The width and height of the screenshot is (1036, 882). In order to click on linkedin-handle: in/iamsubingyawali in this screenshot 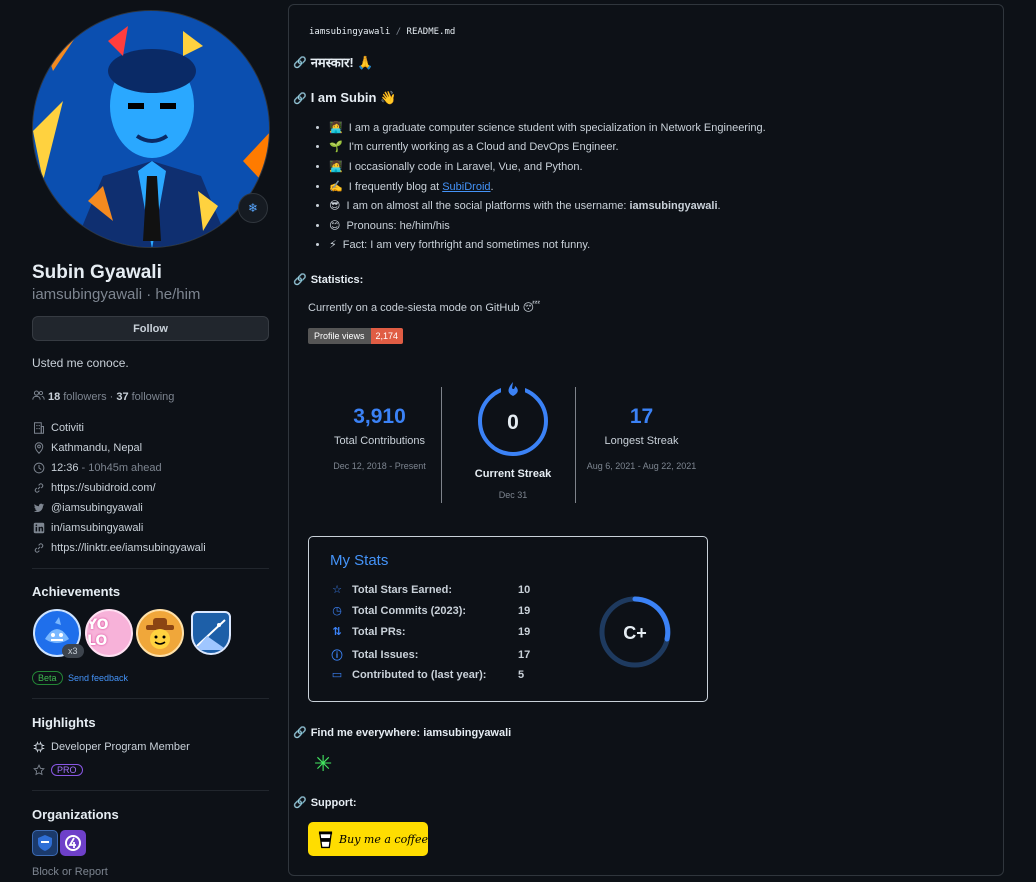, I will do `click(97, 528)`.